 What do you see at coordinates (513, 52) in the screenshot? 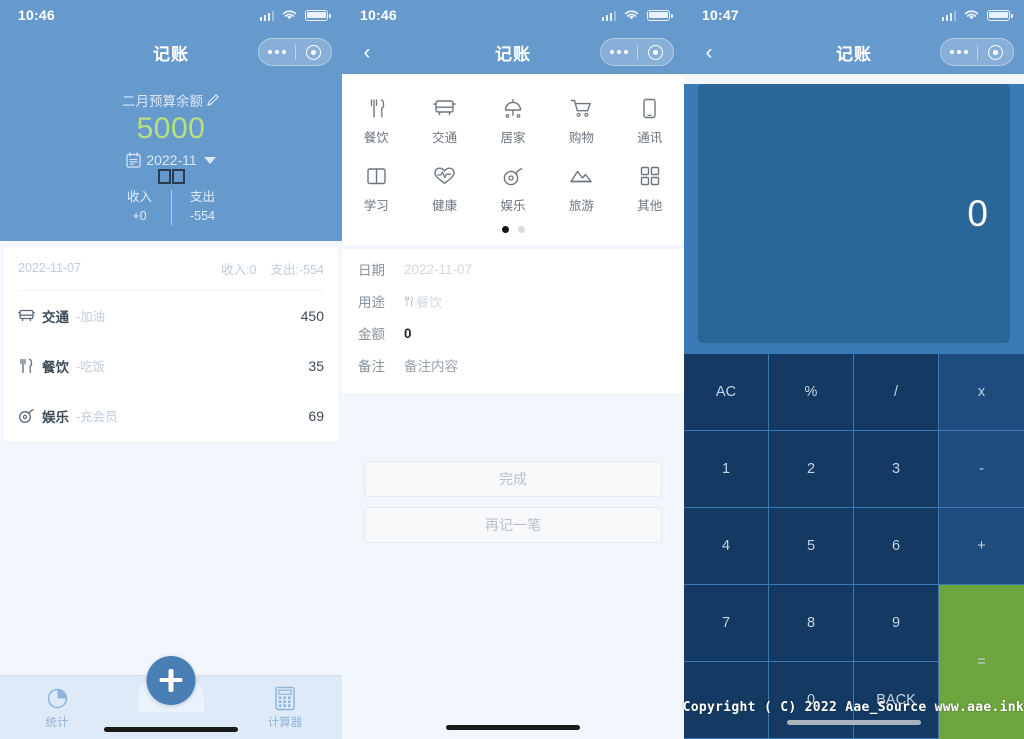
I see `nav-bar: ‹ 记账` at bounding box center [513, 52].